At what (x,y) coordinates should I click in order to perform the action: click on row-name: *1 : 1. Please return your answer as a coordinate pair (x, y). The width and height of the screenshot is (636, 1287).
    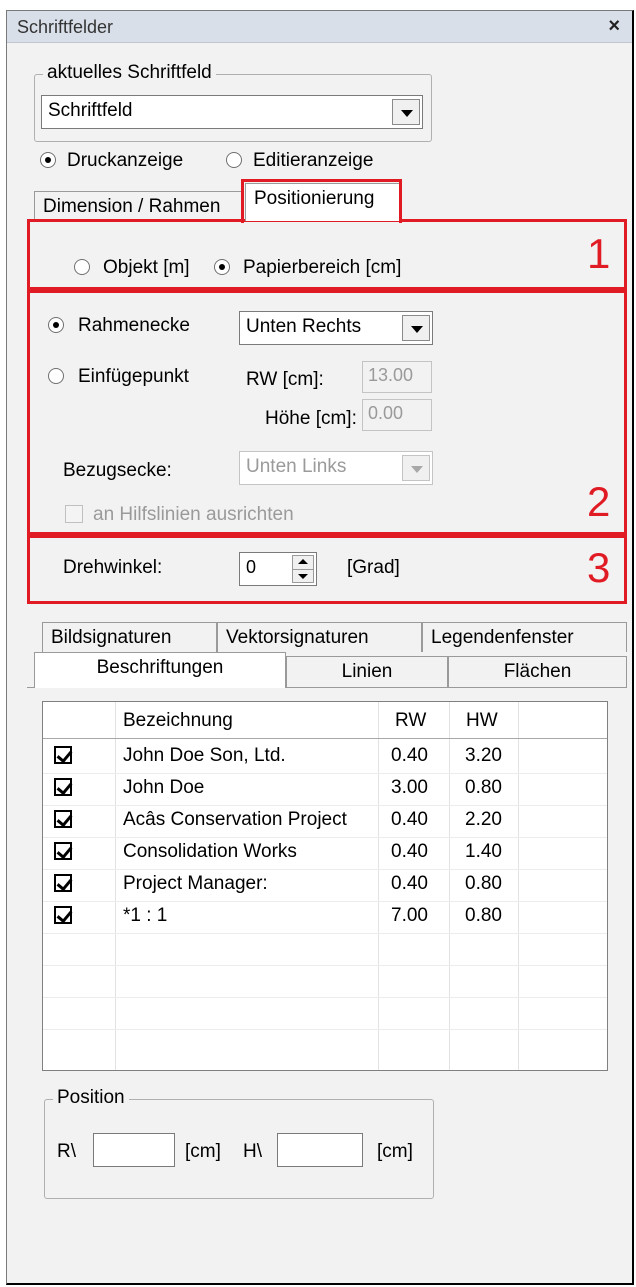
    Looking at the image, I should click on (145, 916).